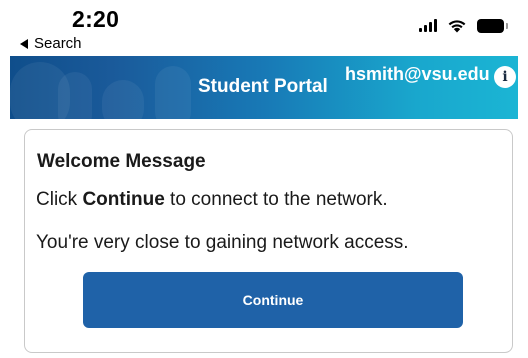 This screenshot has height=358, width=528. Describe the element at coordinates (428, 25) in the screenshot. I see `signal-bars-icon` at that location.